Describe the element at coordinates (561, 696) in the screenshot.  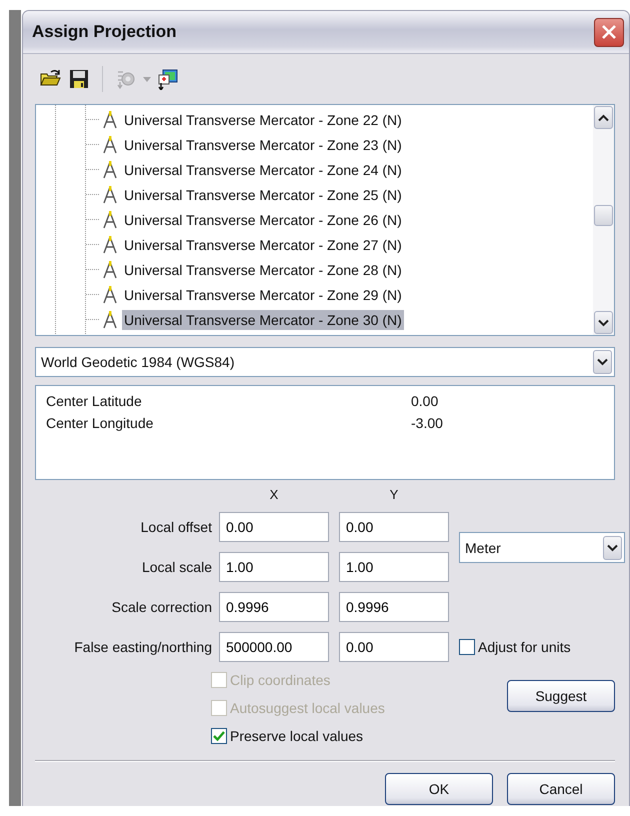
I see `suggest-button: Suggest` at that location.